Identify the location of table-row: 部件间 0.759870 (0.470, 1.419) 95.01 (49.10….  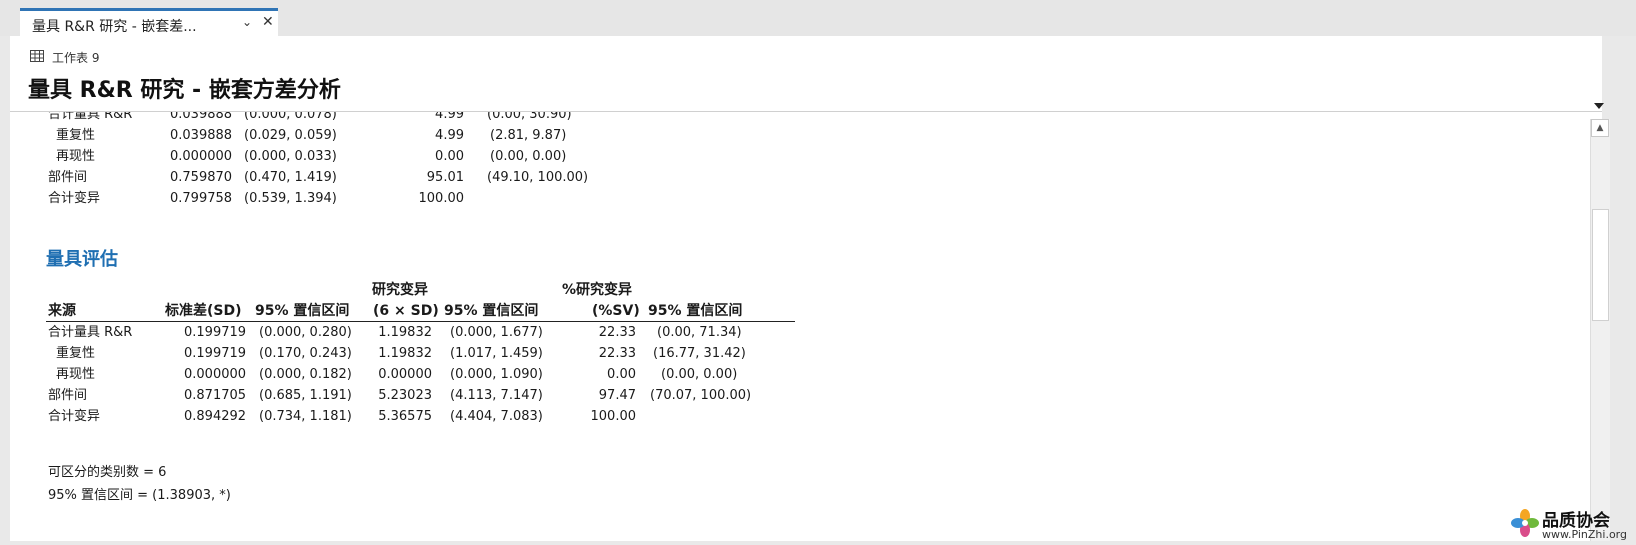
(318, 177).